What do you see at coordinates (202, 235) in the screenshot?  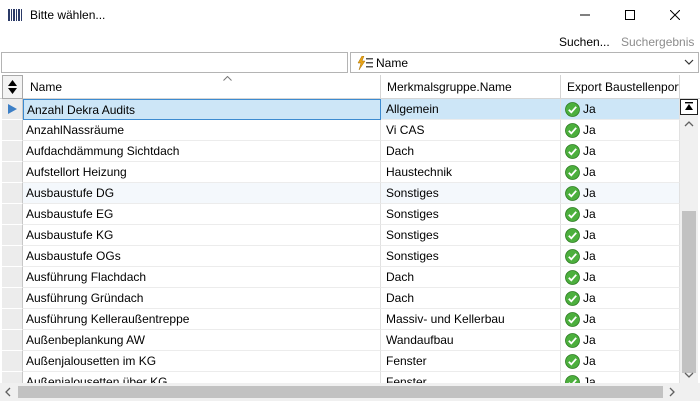 I see `cell-name: Ausbaustufe KG` at bounding box center [202, 235].